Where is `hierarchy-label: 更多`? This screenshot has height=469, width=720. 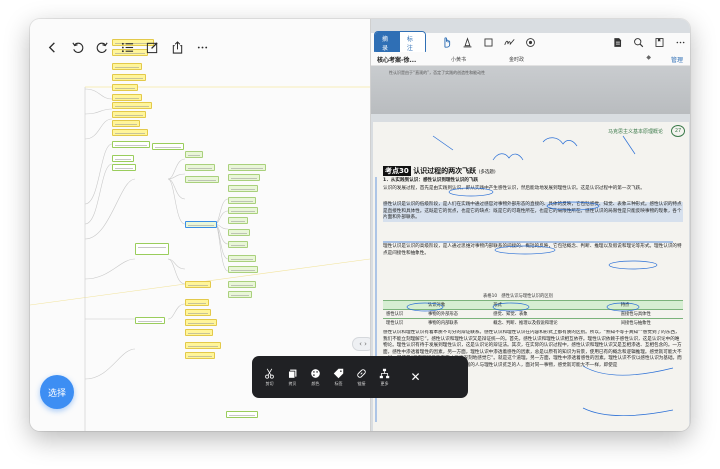 hierarchy-label: 更多 is located at coordinates (384, 383).